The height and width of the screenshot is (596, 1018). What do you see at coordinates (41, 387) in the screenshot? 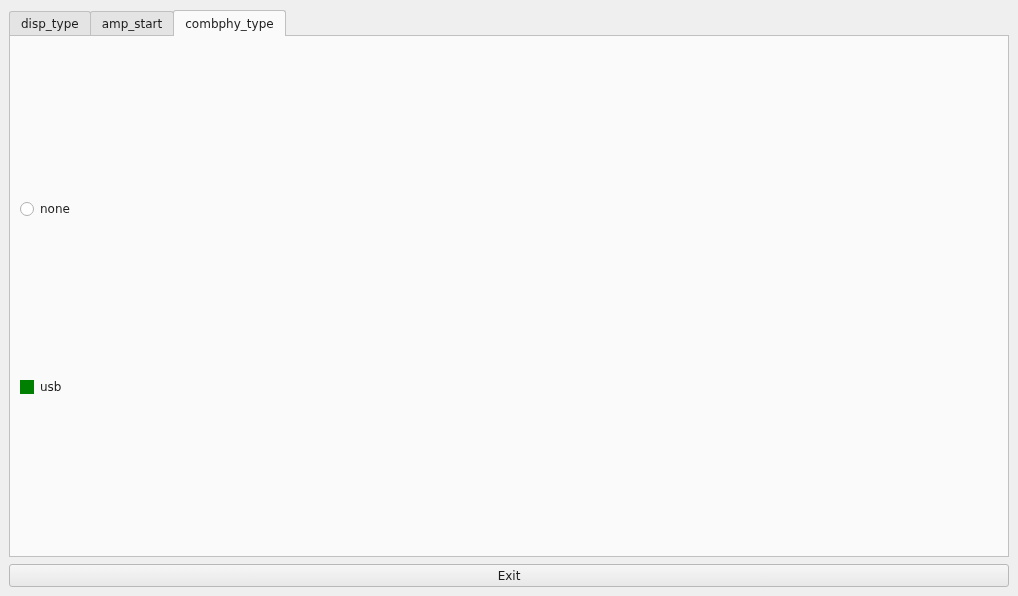
I see `radio-option: usb` at bounding box center [41, 387].